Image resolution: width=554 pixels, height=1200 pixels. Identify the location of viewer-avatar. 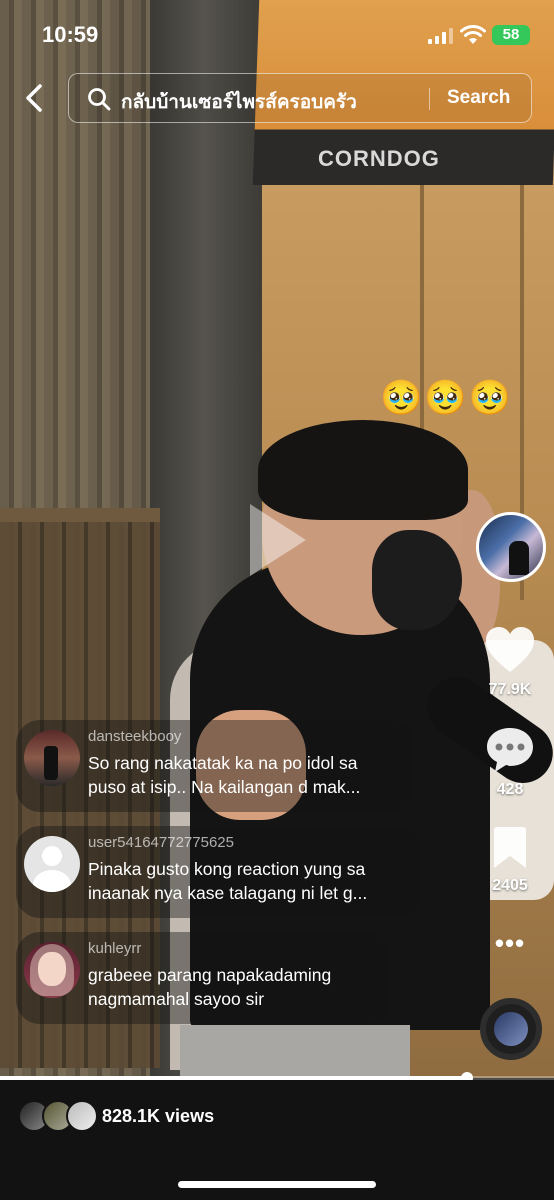
(82, 1116).